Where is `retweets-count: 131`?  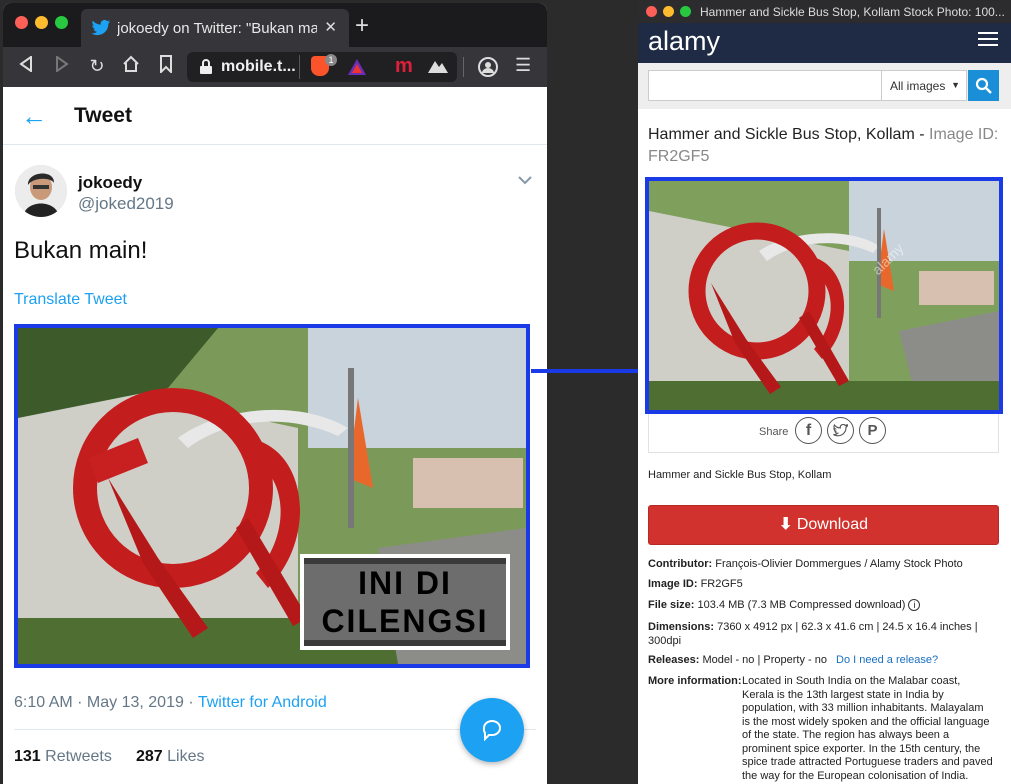 retweets-count: 131 is located at coordinates (27, 756).